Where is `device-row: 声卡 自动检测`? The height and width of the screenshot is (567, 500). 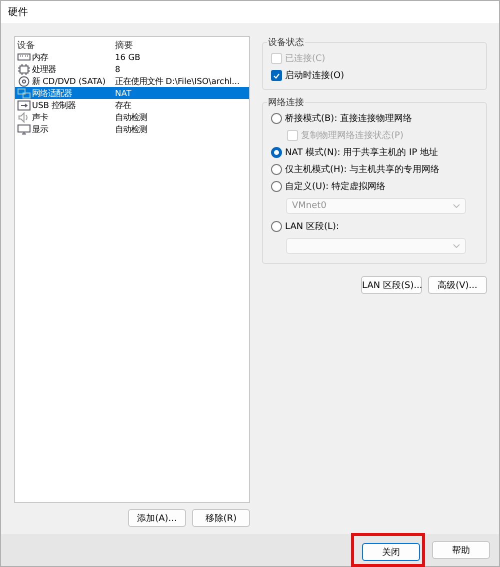 device-row: 声卡 自动检测 is located at coordinates (132, 117).